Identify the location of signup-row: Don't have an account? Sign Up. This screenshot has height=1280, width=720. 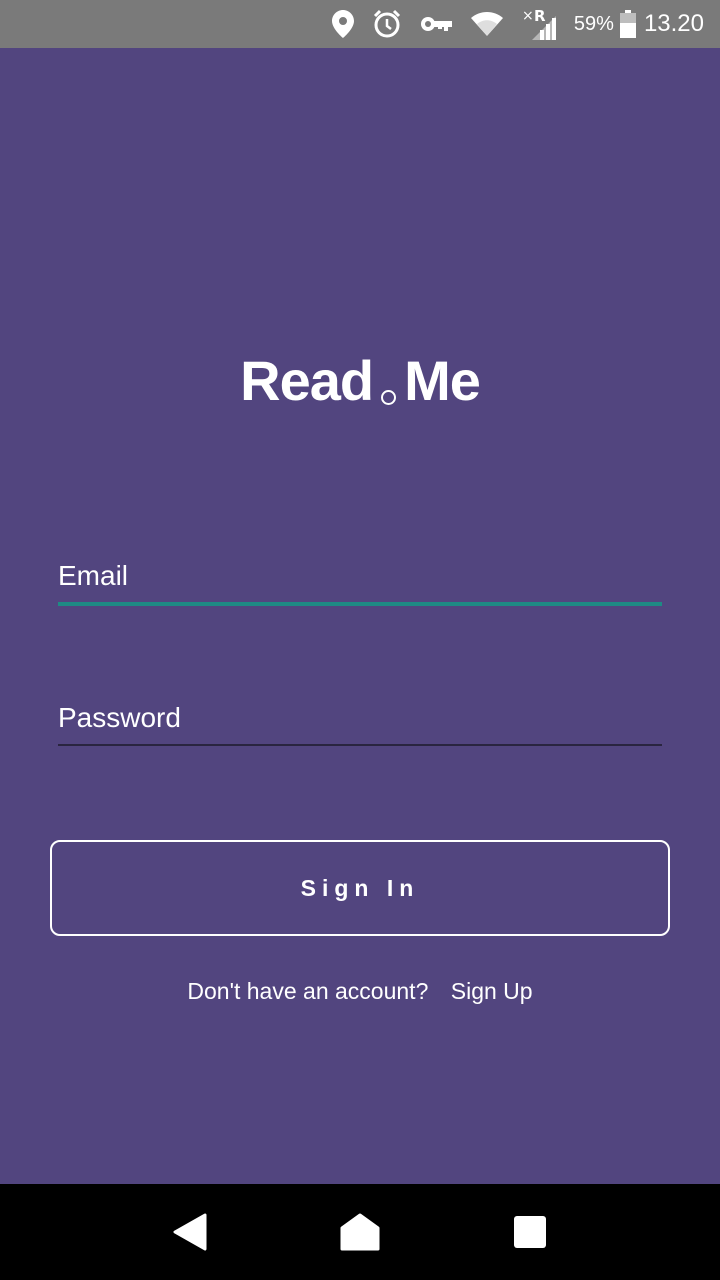
(360, 991).